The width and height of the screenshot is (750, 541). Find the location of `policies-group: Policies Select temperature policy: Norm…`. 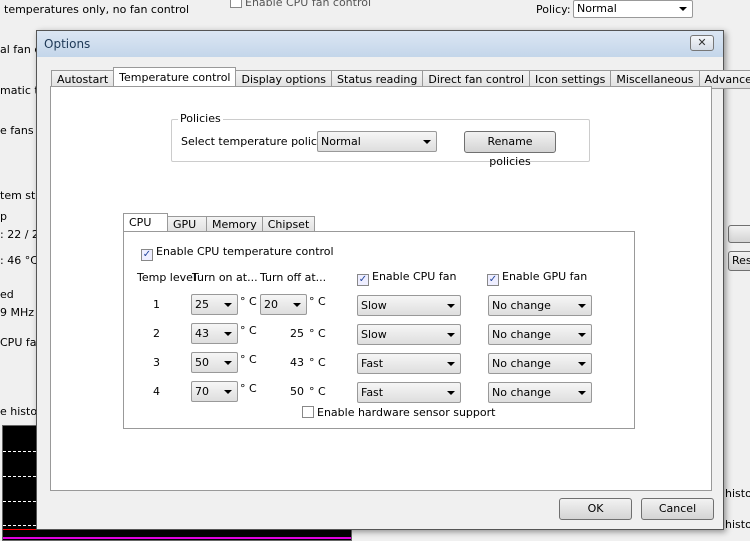

policies-group: Policies Select temperature policy: Norm… is located at coordinates (380, 140).